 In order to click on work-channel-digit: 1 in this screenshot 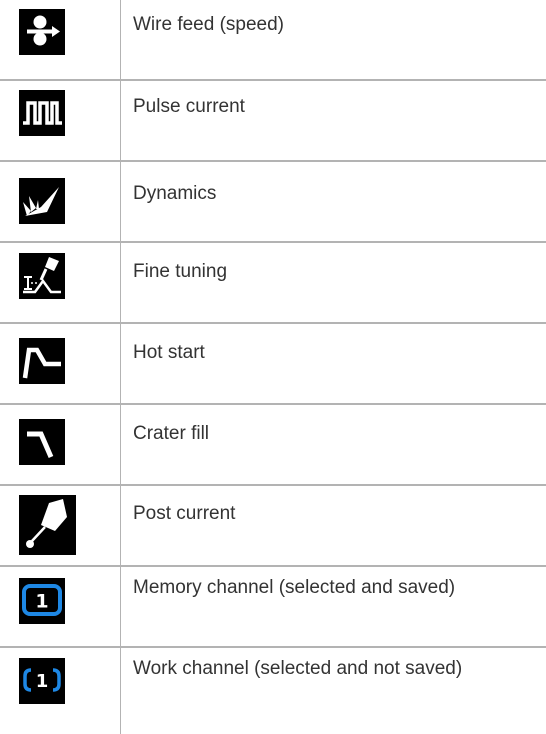, I will do `click(42, 681)`.